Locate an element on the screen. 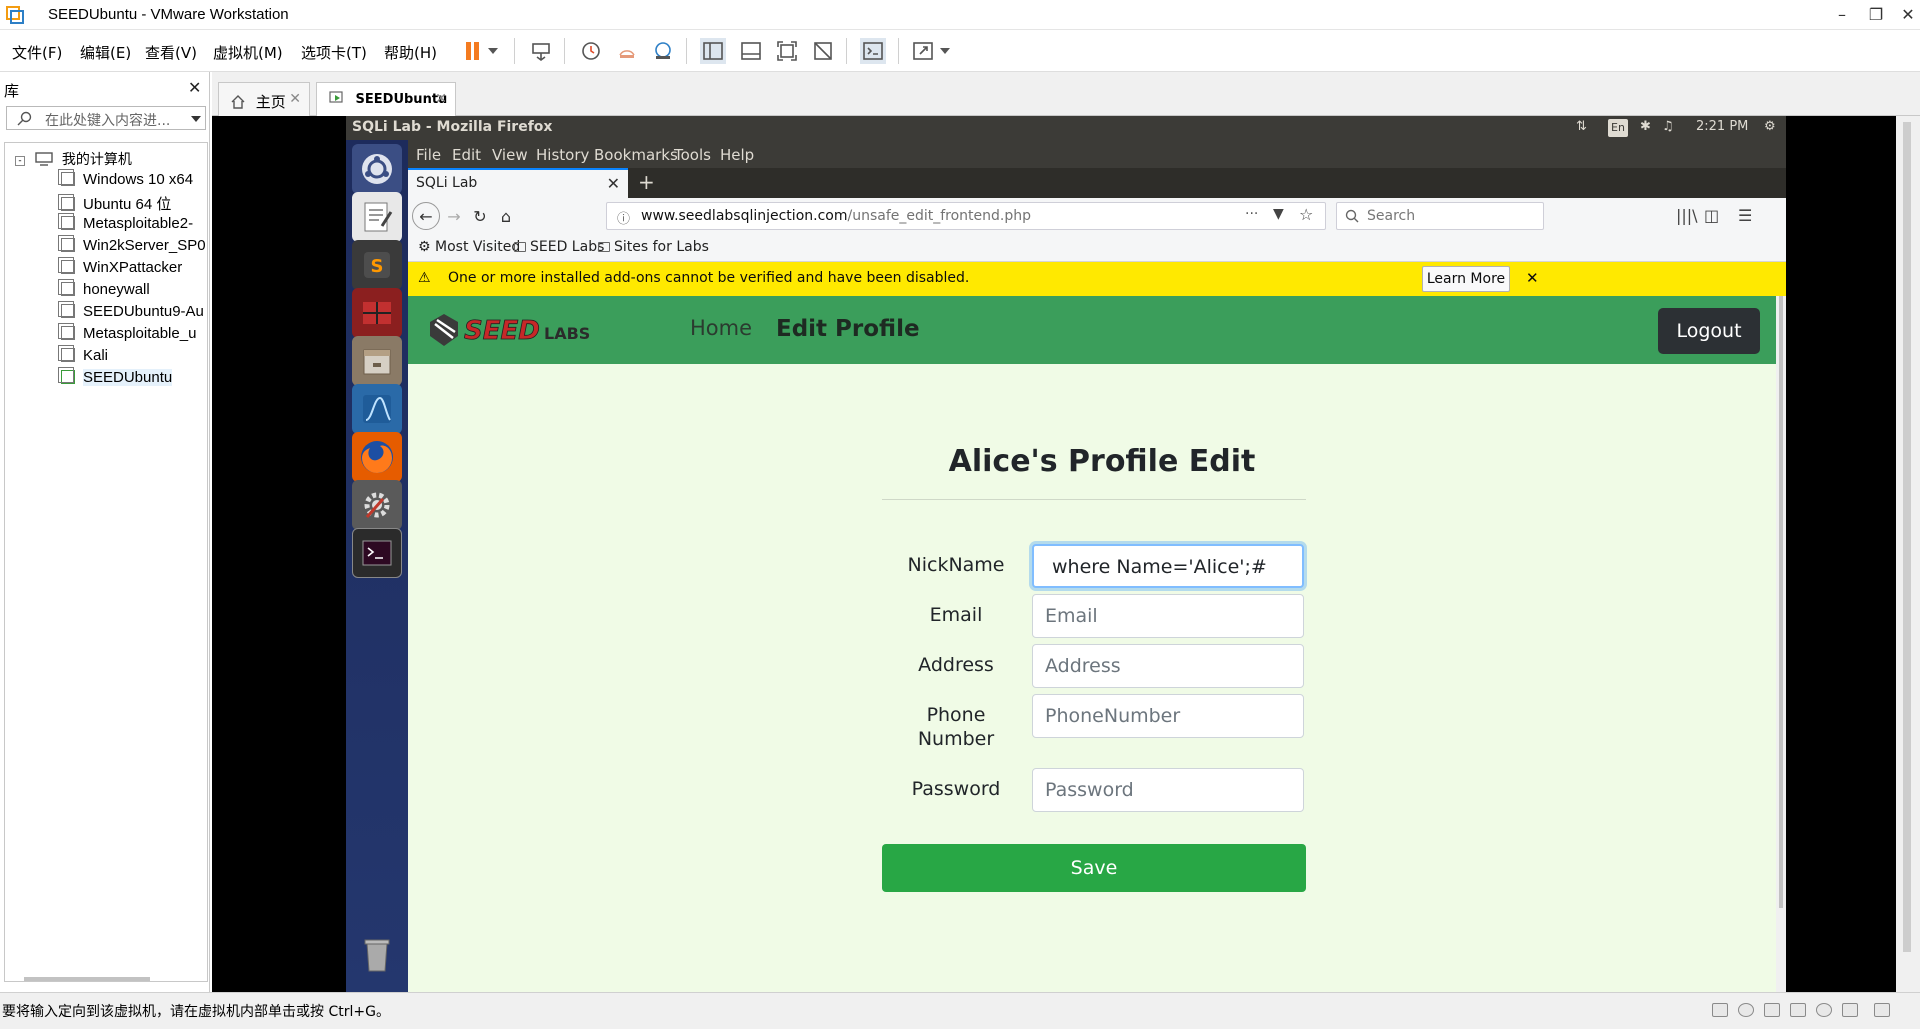 The image size is (1920, 1029). page-scrollbar is located at coordinates (1781, 644).